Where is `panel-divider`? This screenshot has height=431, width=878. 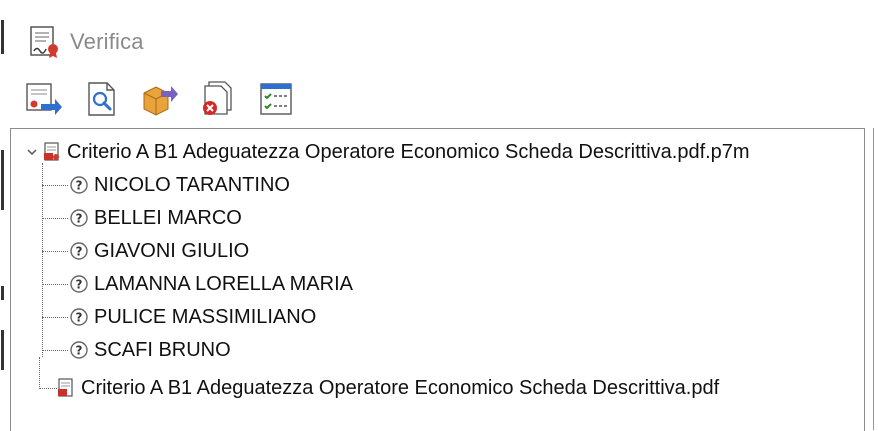 panel-divider is located at coordinates (873, 279).